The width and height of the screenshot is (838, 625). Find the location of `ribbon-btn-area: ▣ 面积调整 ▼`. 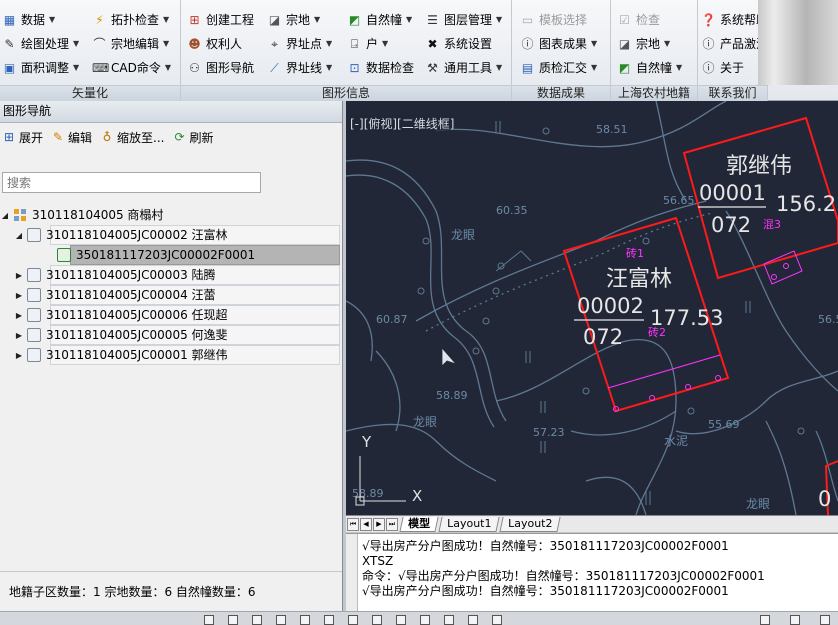

ribbon-btn-area: ▣ 面积调整 ▼ is located at coordinates (40, 68).